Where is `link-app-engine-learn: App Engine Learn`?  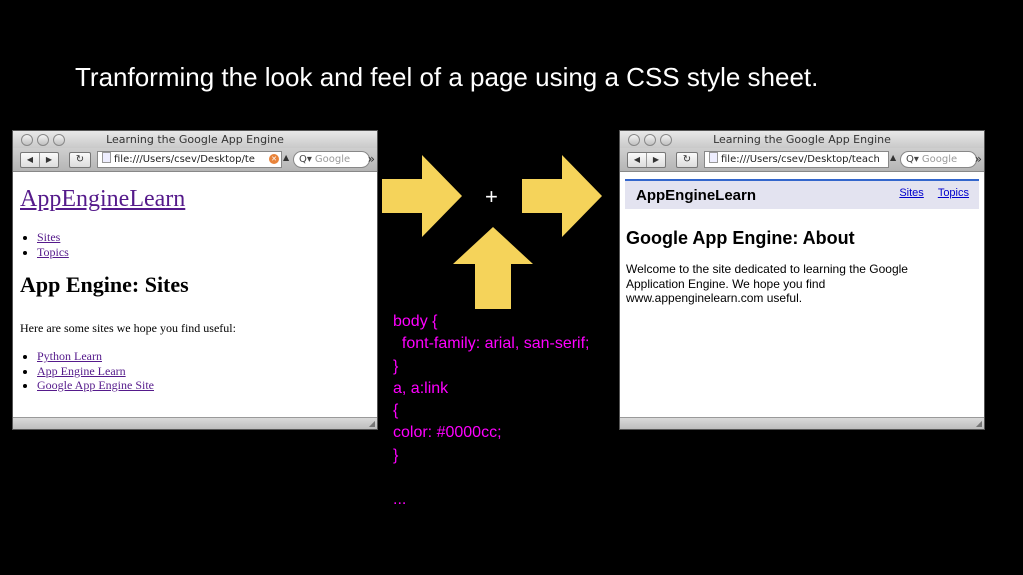
link-app-engine-learn: App Engine Learn is located at coordinates (81, 371).